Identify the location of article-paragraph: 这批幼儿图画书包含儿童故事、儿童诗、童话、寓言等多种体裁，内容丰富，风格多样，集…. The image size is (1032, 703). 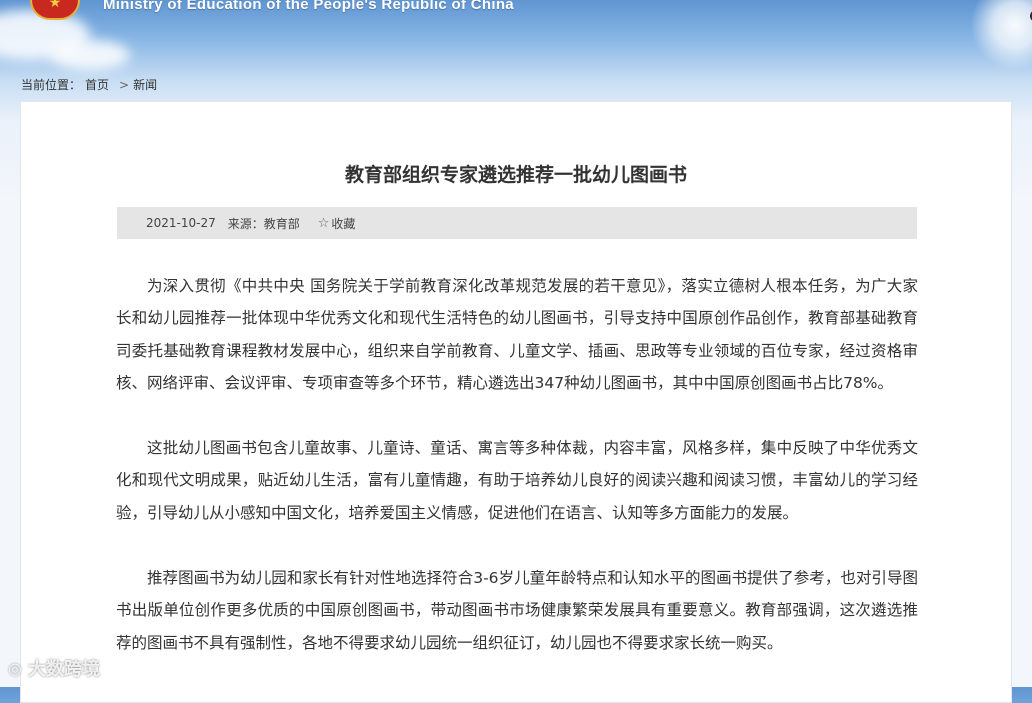
(517, 480).